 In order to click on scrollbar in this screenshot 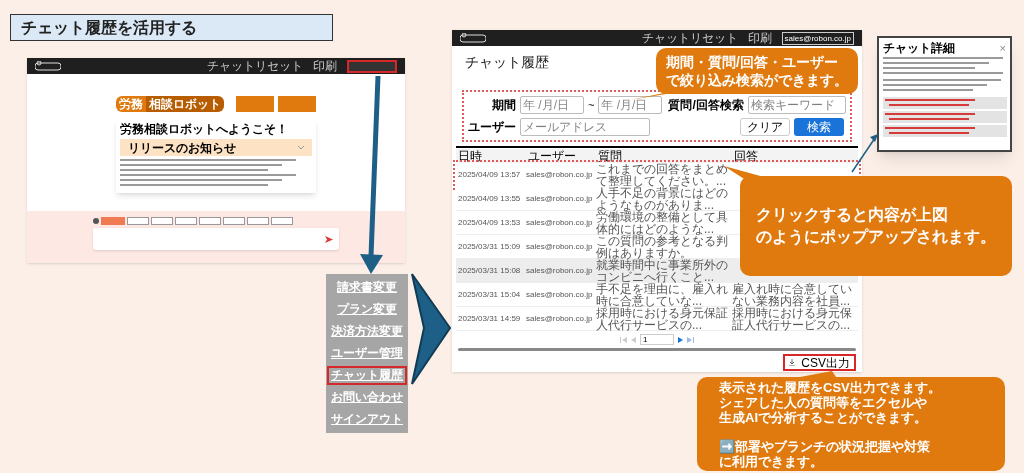, I will do `click(657, 349)`.